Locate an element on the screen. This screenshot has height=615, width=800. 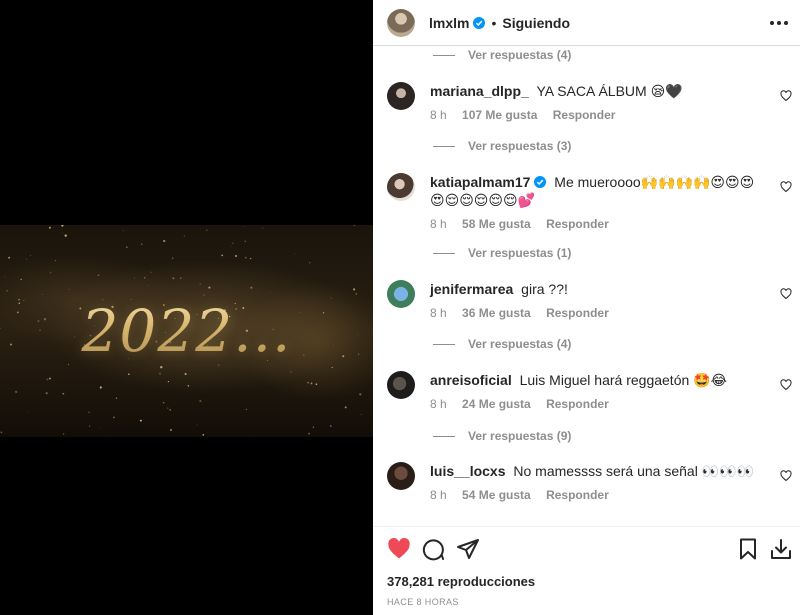
comment-username: mariana_dlpp_ is located at coordinates (479, 91).